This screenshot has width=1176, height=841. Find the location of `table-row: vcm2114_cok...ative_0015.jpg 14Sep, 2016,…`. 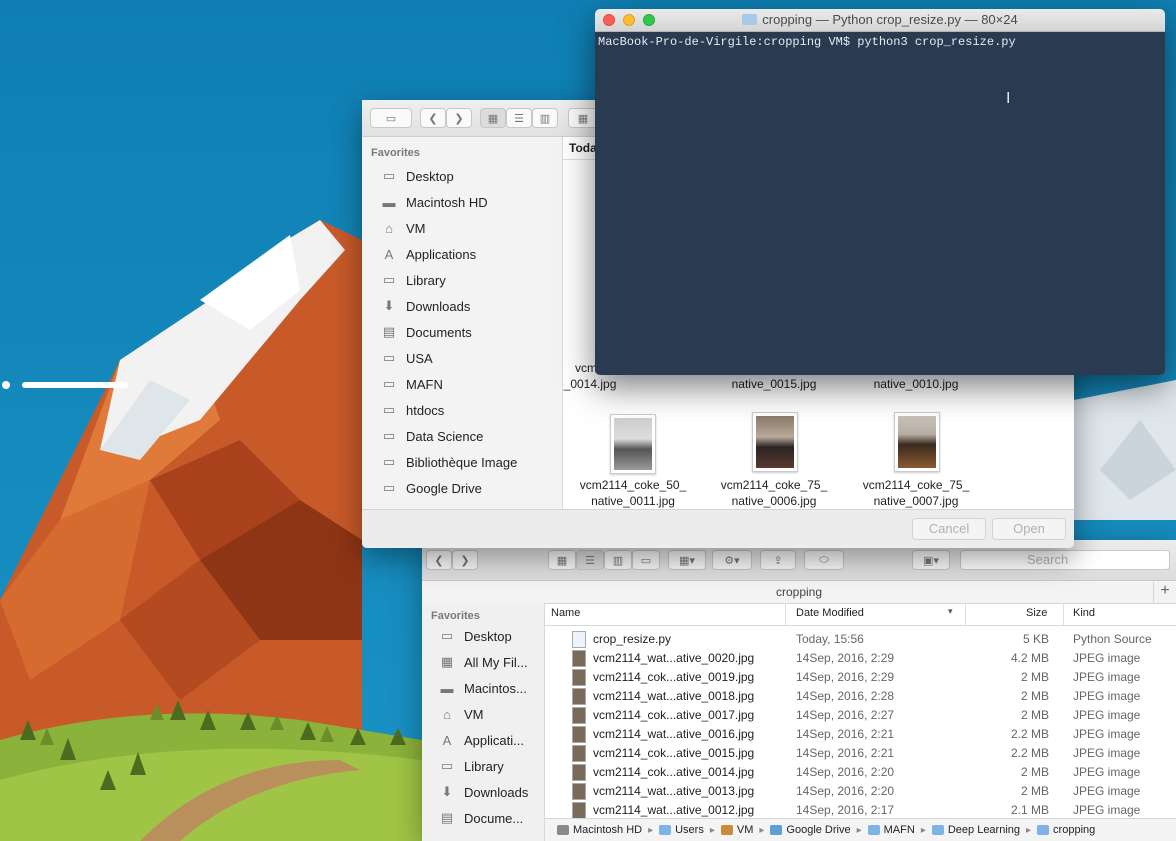

table-row: vcm2114_cok...ative_0015.jpg 14Sep, 2016,… is located at coordinates (860, 752).